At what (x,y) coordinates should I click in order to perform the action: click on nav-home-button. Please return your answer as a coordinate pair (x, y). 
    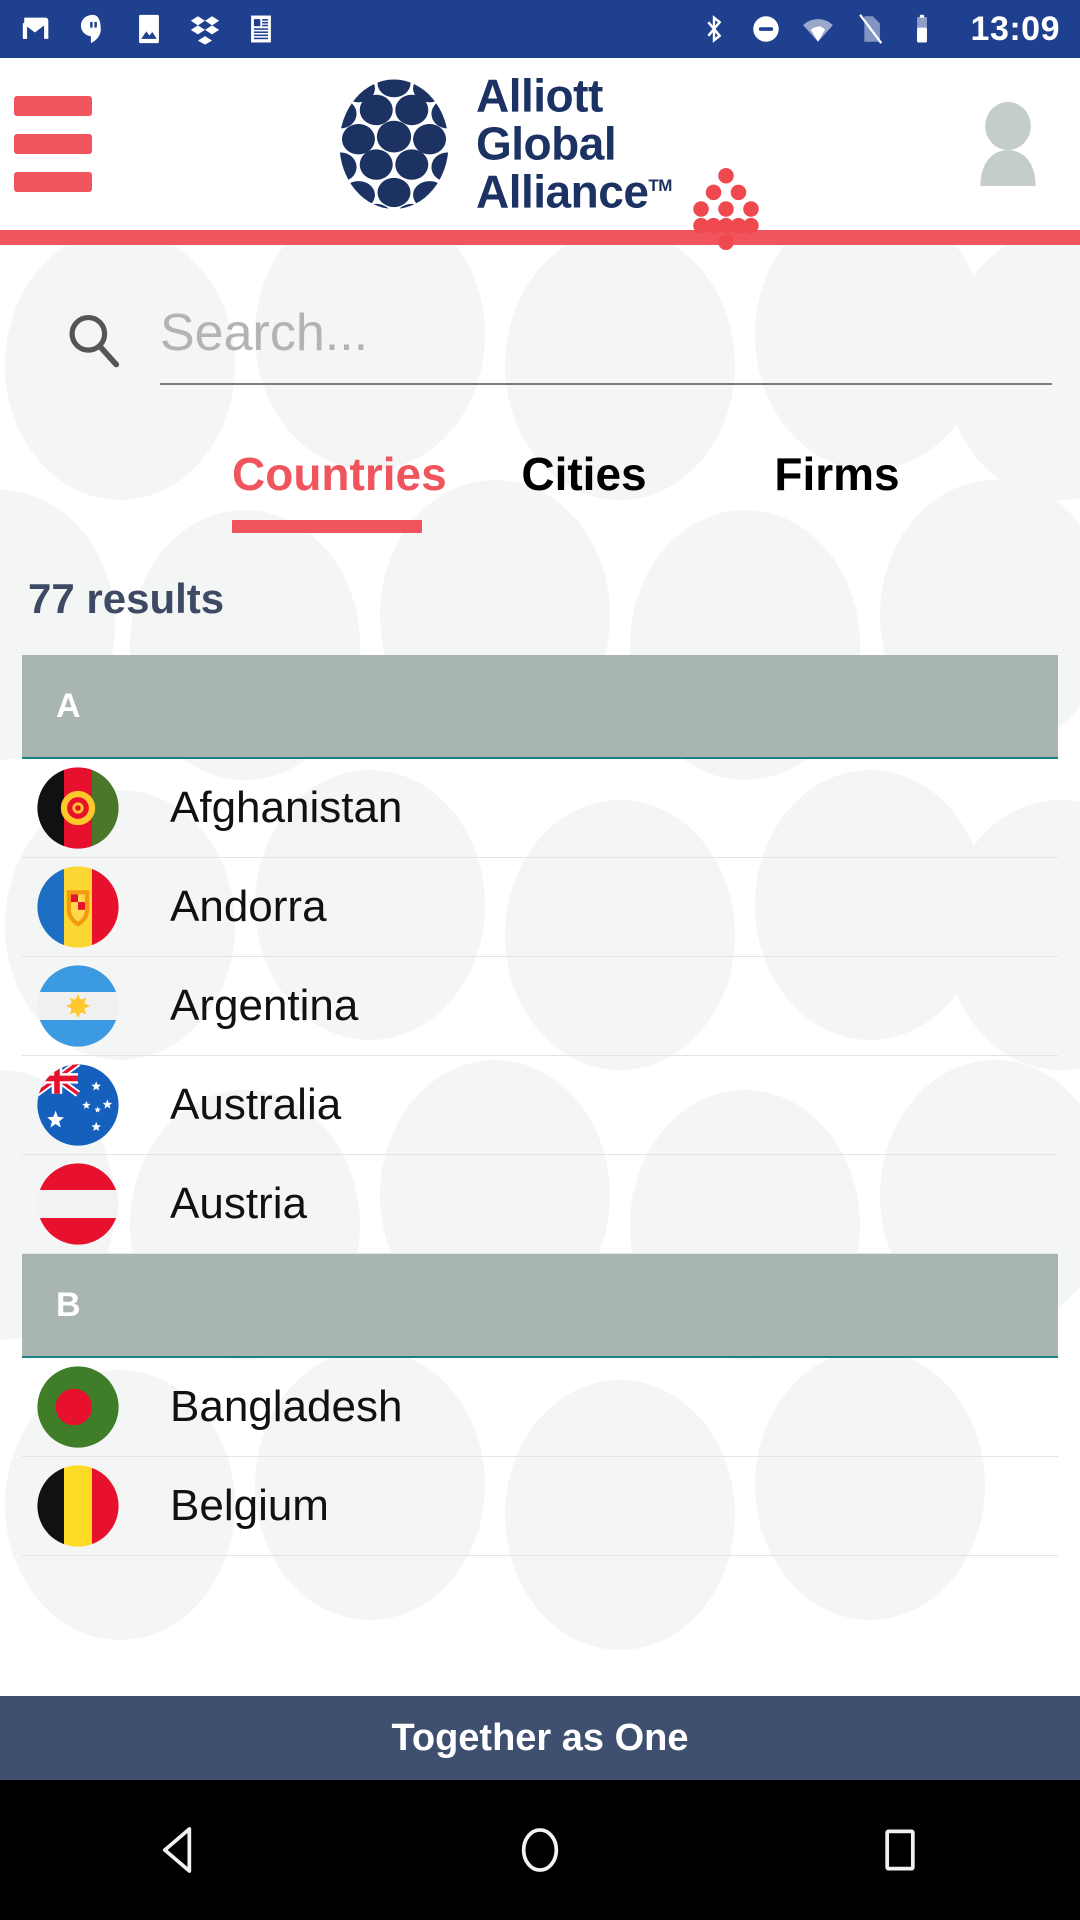
    Looking at the image, I should click on (540, 1850).